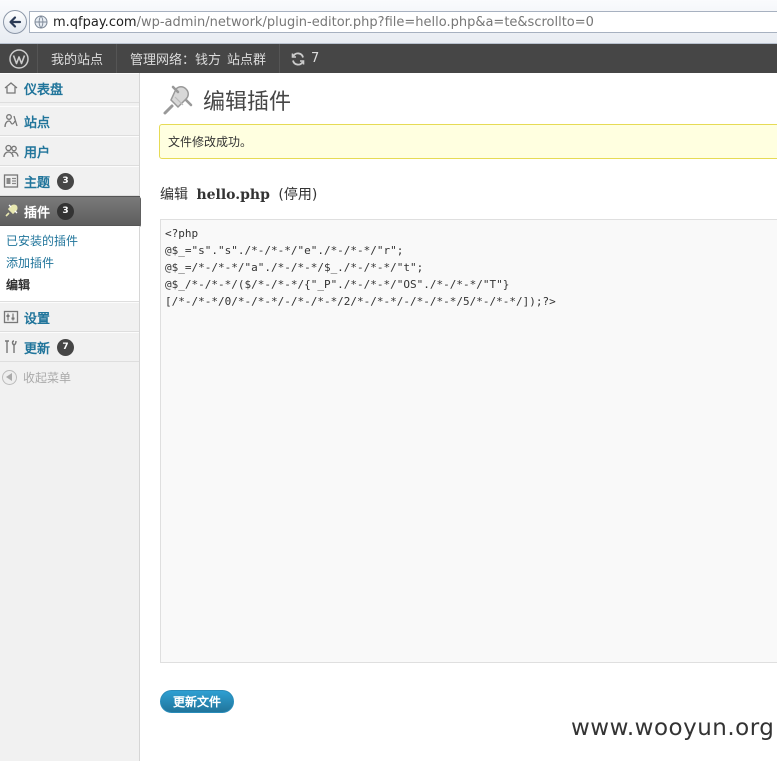 This screenshot has height=761, width=777. What do you see at coordinates (197, 701) in the screenshot?
I see `update-file-button: 更新文件` at bounding box center [197, 701].